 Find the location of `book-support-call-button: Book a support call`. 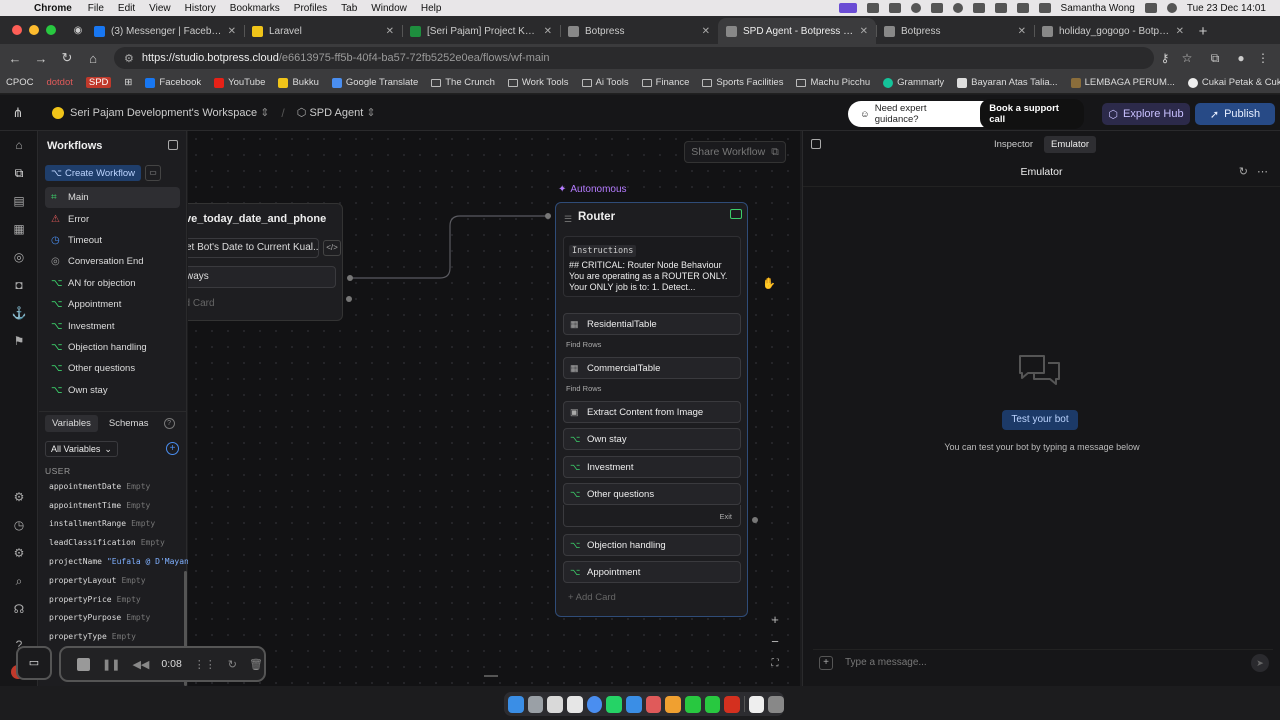

book-support-call-button: Book a support call is located at coordinates (1032, 114).